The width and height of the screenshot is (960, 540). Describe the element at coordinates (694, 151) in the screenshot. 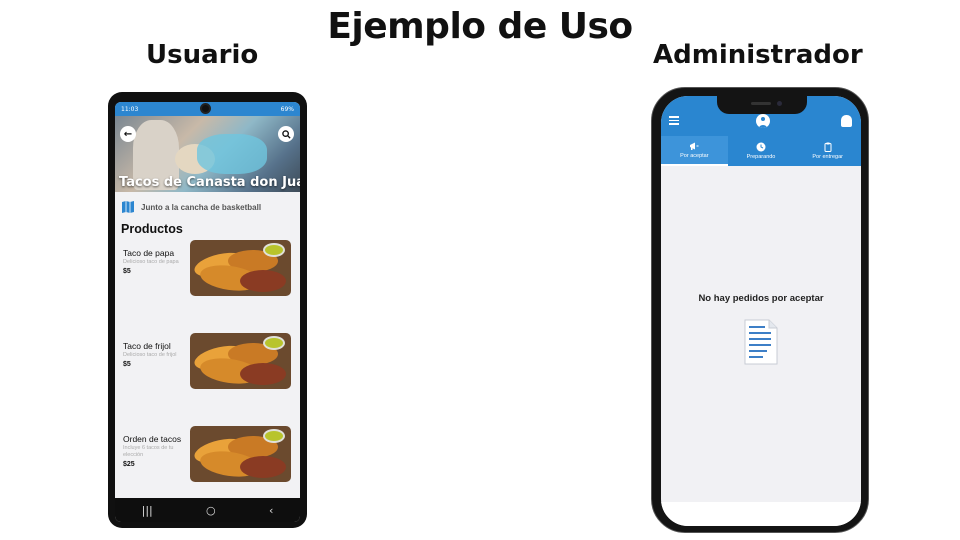

I see `tab-por-aceptar: Por aceptar` at that location.